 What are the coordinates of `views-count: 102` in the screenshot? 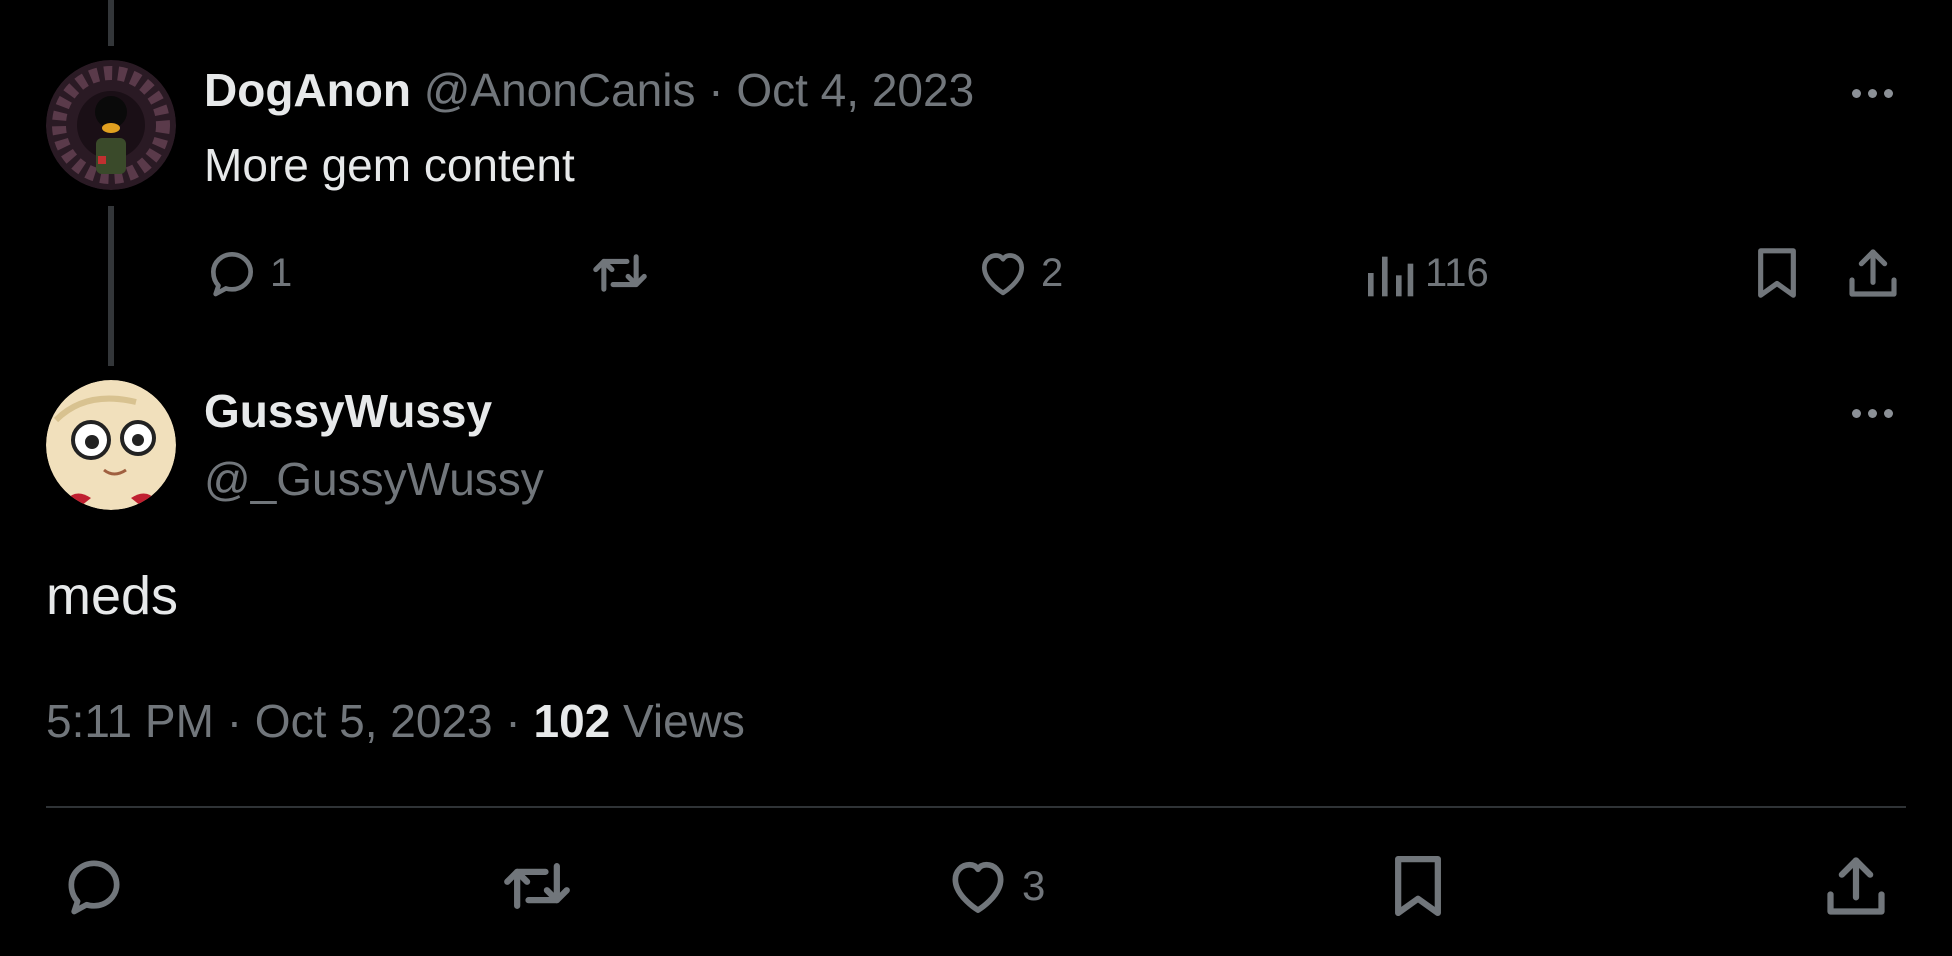 It's located at (572, 721).